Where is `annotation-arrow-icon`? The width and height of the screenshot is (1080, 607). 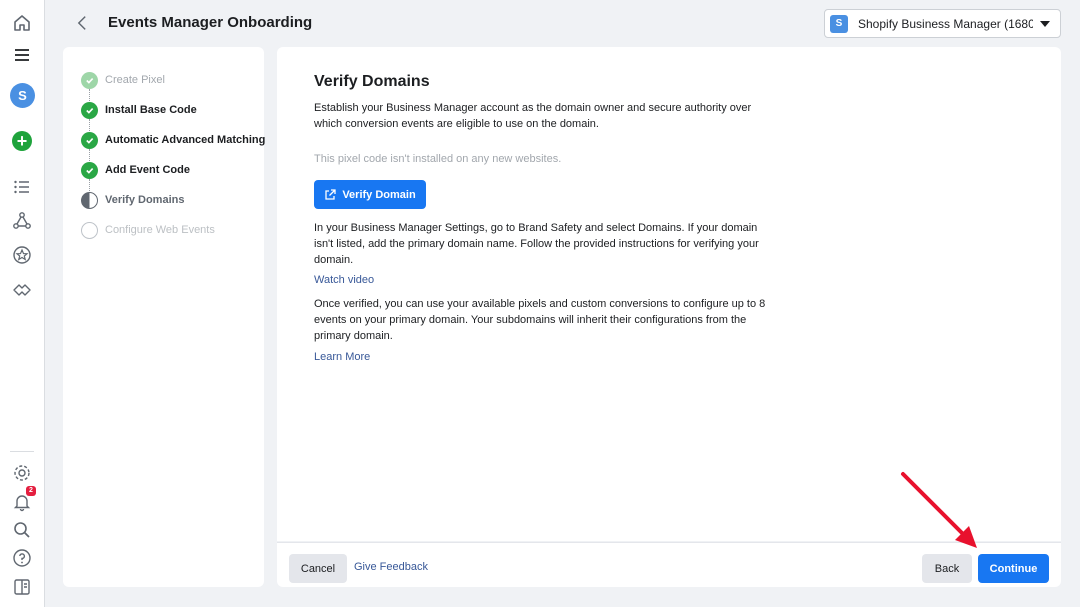
annotation-arrow-icon is located at coordinates (939, 510).